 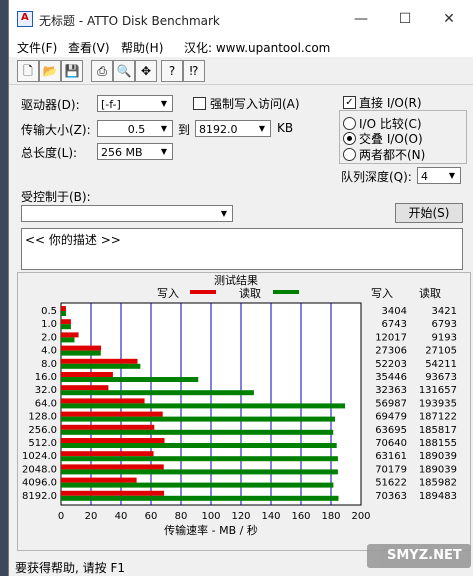 I want to click on value-read: 3421, so click(x=444, y=311).